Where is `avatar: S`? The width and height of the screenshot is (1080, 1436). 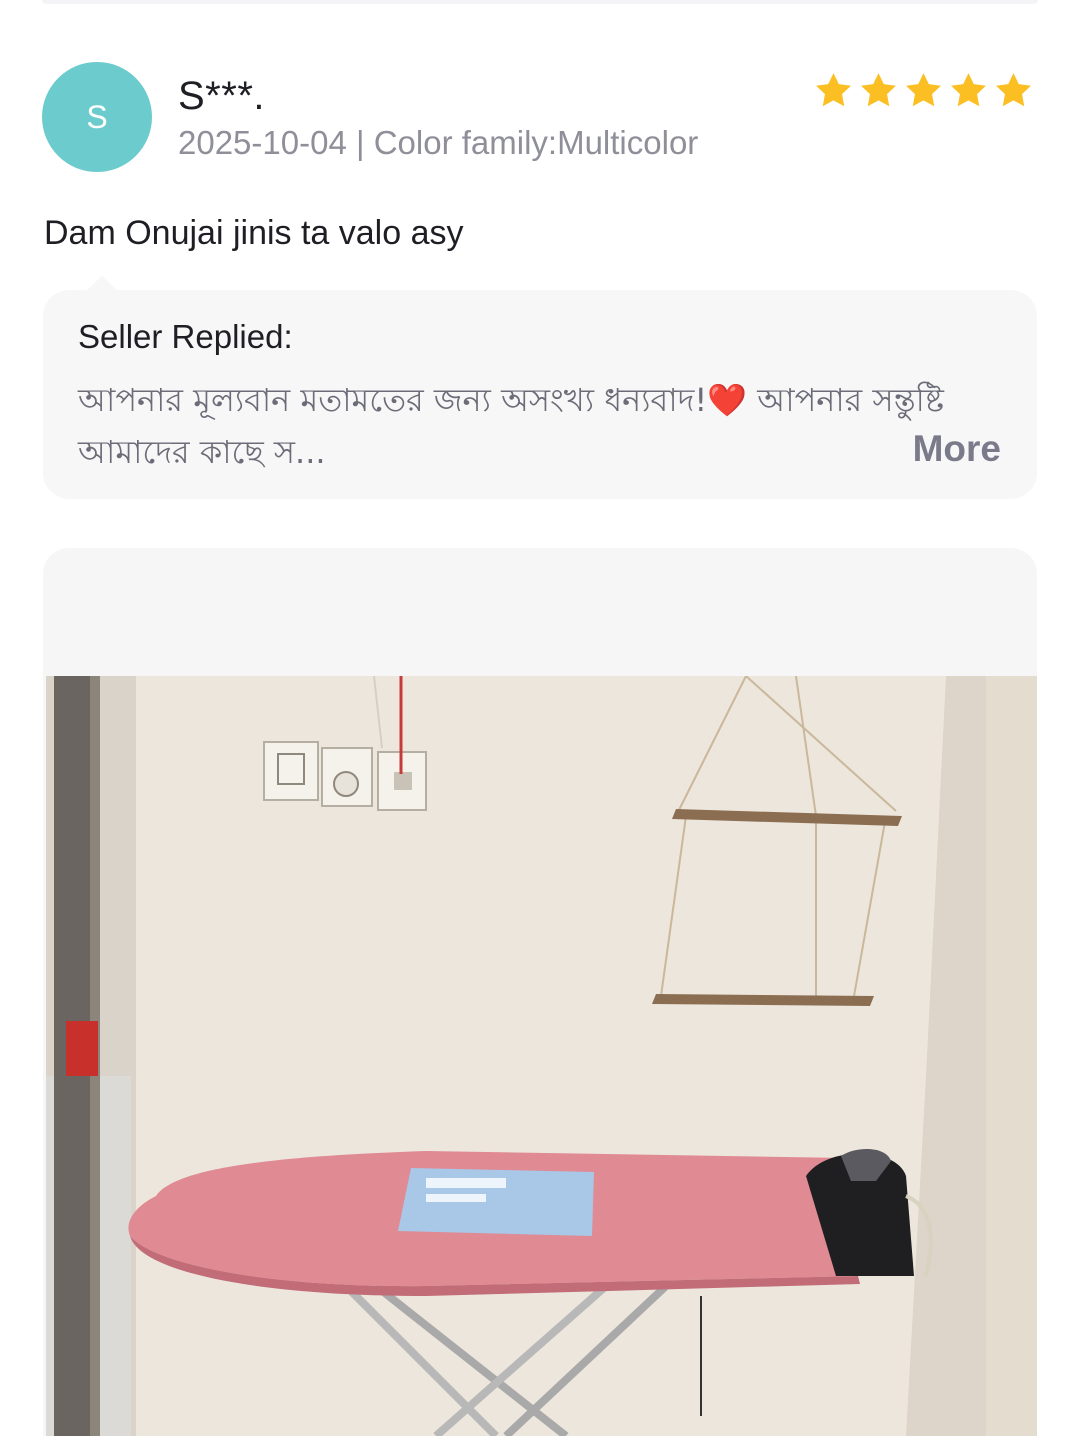 avatar: S is located at coordinates (97, 117).